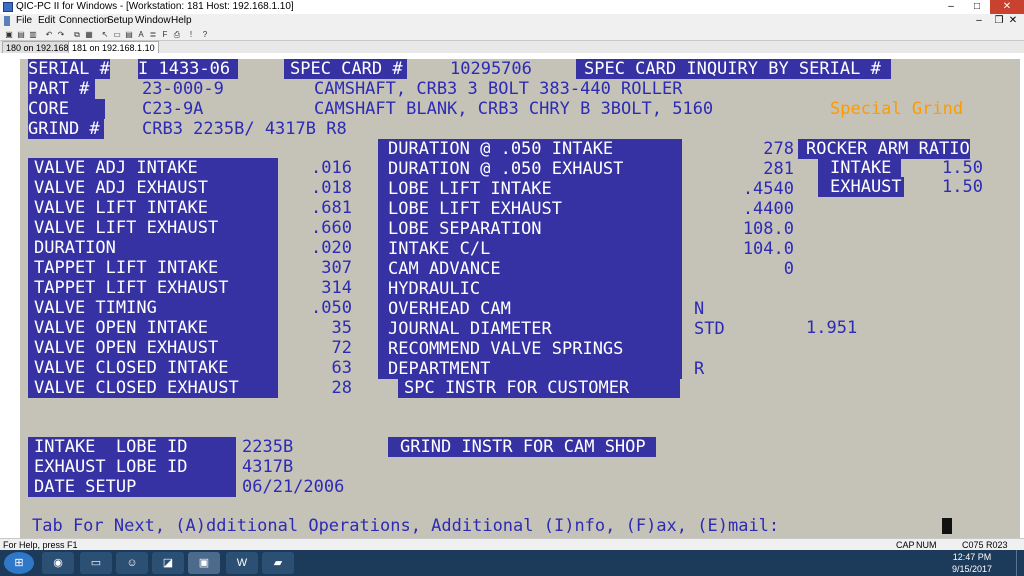  What do you see at coordinates (699, 309) in the screenshot?
I see `cam-spec-value: N` at bounding box center [699, 309].